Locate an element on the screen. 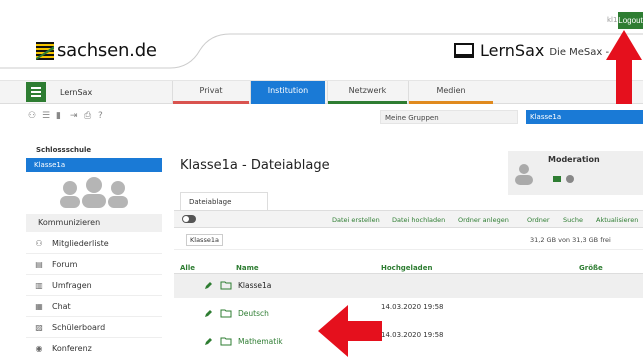 This screenshot has width=643, height=358. create-file-button: Datei erstellen is located at coordinates (356, 220).